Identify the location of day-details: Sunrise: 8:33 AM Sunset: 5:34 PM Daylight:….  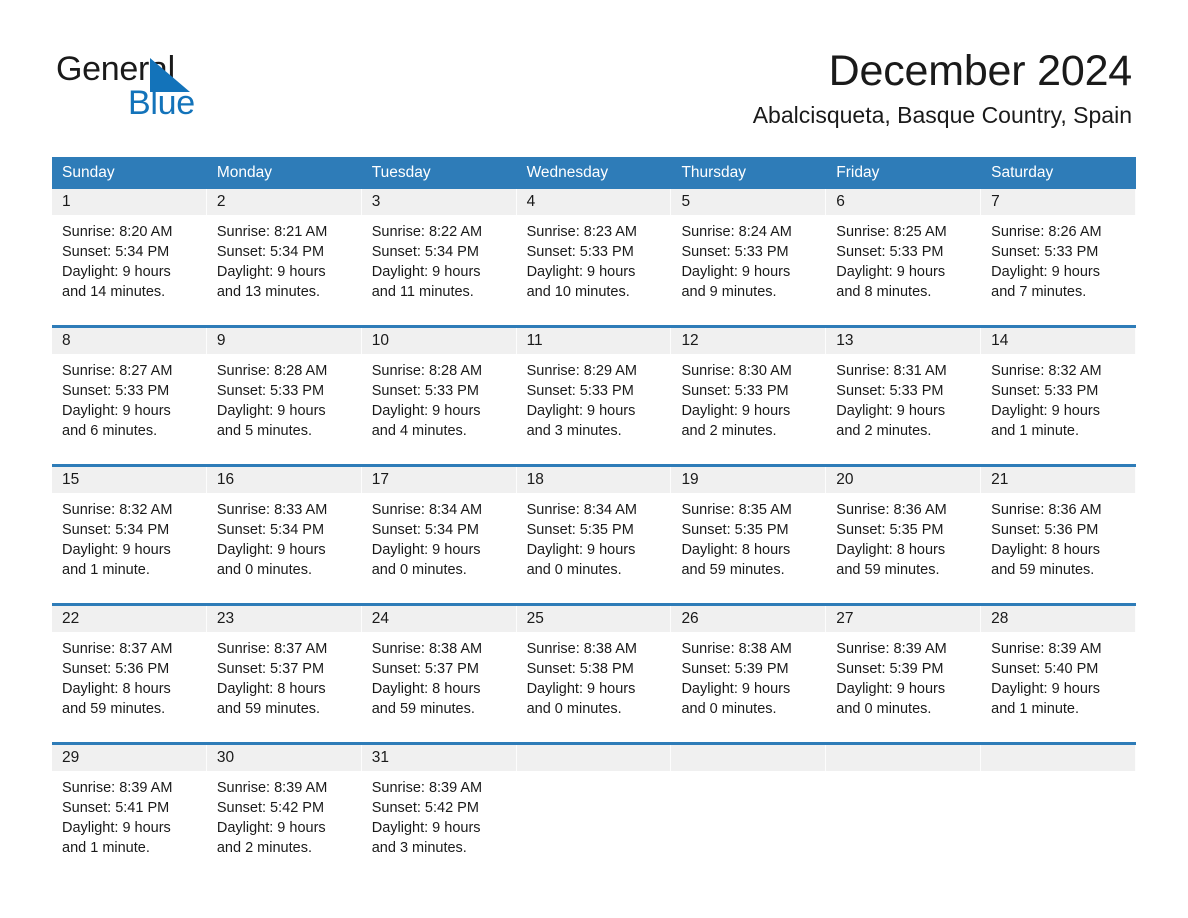
(284, 539).